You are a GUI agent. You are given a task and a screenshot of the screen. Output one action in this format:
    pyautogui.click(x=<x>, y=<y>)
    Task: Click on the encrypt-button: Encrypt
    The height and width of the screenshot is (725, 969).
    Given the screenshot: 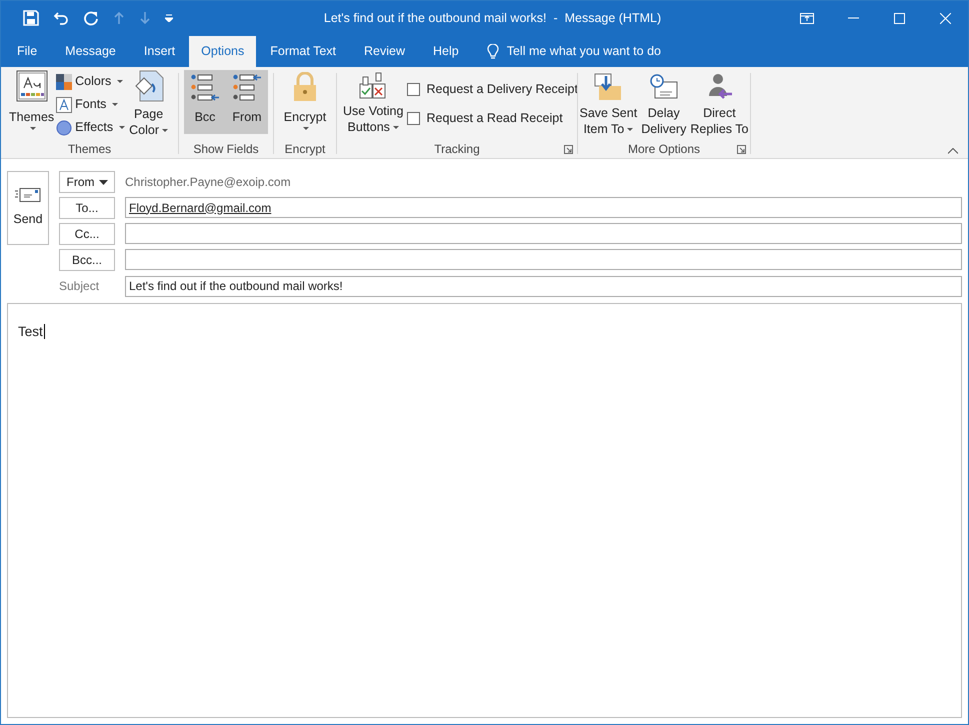 What is the action you would take?
    pyautogui.click(x=305, y=106)
    